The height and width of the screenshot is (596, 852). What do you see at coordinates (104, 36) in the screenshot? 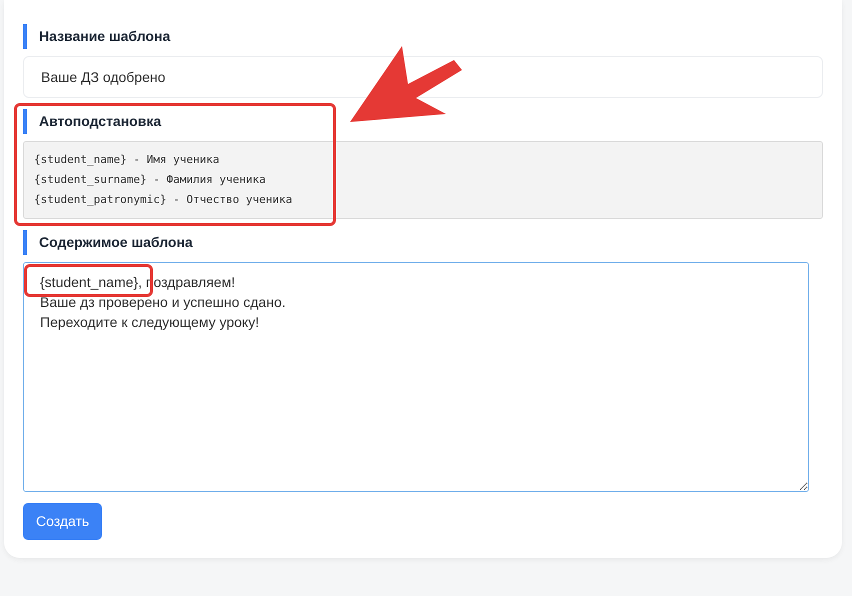
I see `field-label: Название шаблона` at bounding box center [104, 36].